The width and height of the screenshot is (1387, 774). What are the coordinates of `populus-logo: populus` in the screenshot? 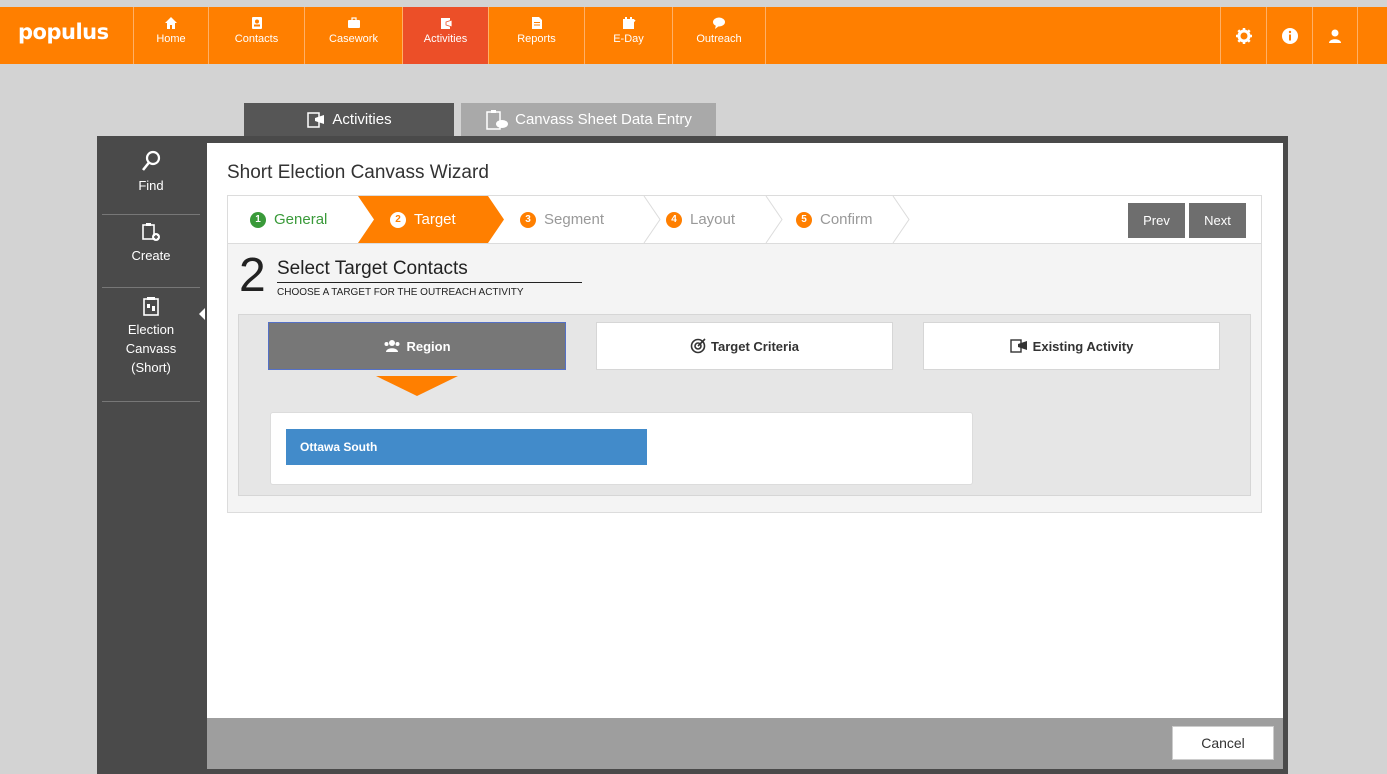 It's located at (63, 32).